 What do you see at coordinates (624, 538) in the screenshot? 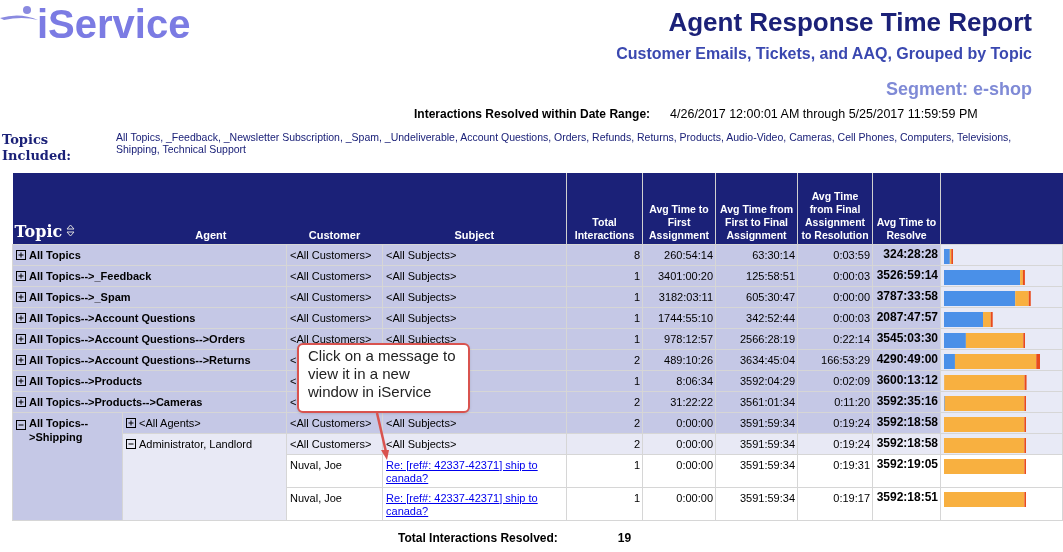
I see `total-value: 19` at bounding box center [624, 538].